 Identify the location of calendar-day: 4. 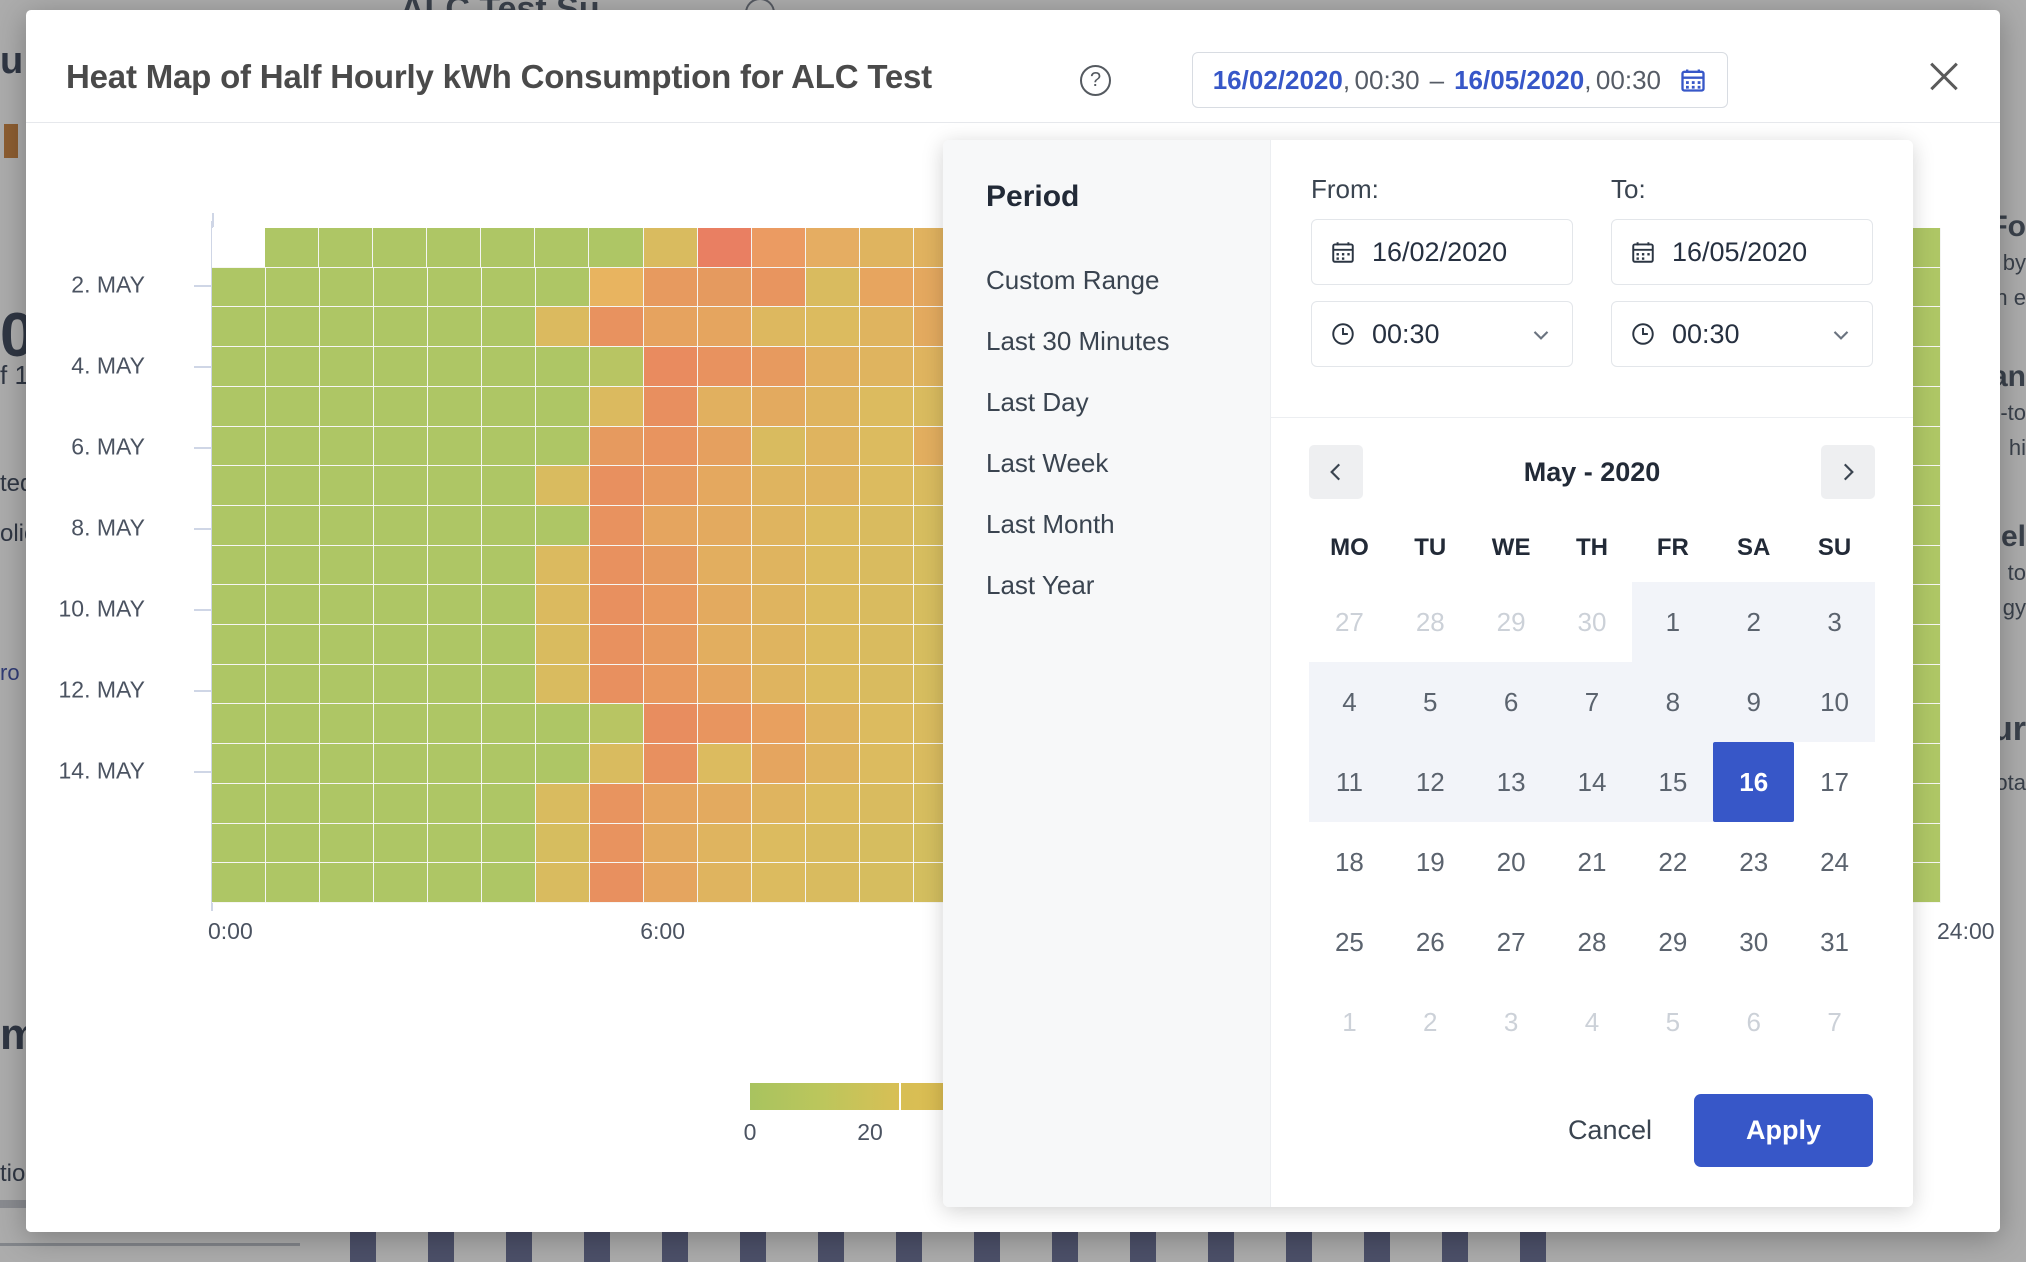
(1349, 702).